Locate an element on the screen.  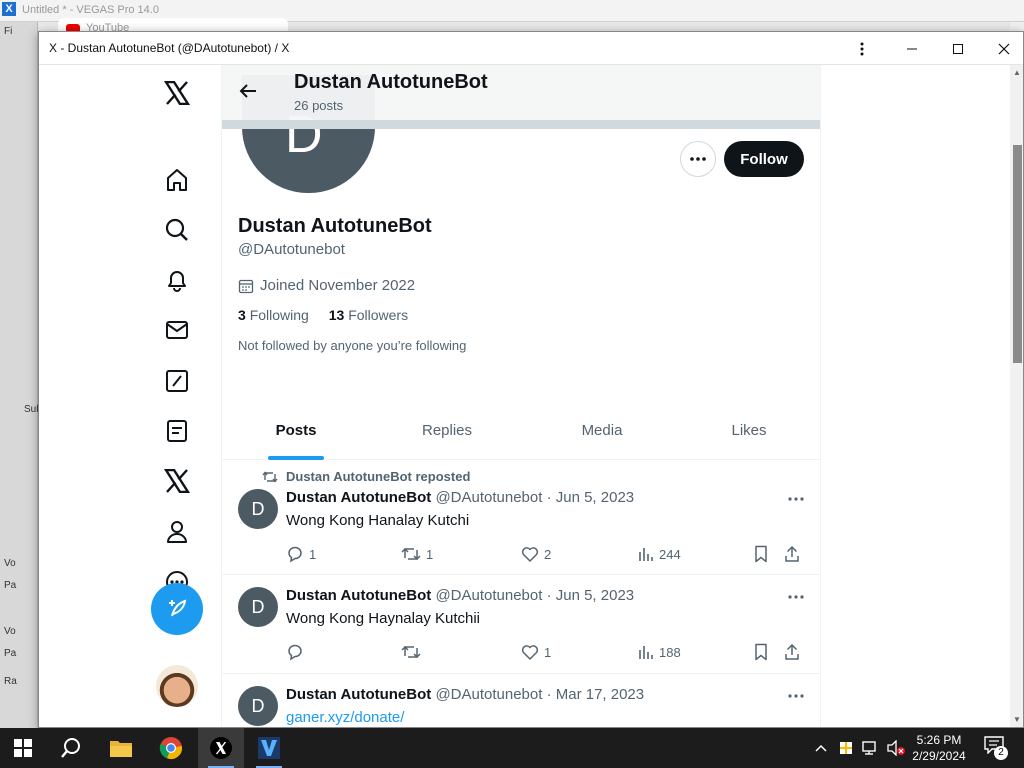
tab-media: Media is located at coordinates (602, 430).